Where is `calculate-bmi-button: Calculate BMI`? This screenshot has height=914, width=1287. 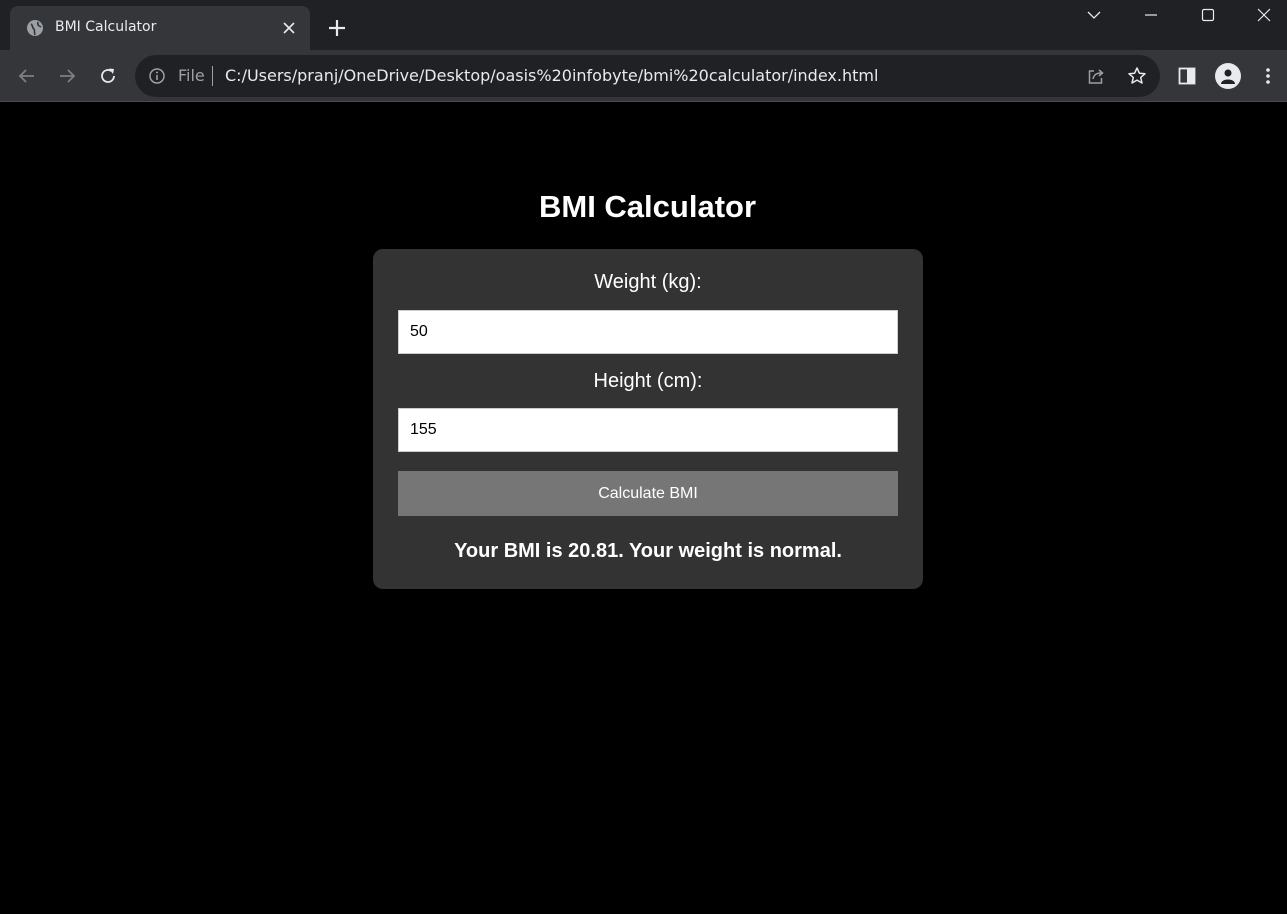
calculate-bmi-button: Calculate BMI is located at coordinates (648, 493).